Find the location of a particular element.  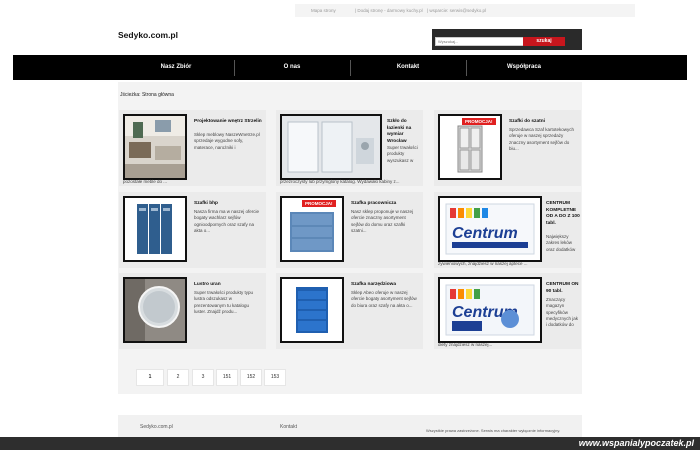

product-title: CENTRUM KOMPLETNE OD A DO Z 100 tabl. is located at coordinates (563, 214).